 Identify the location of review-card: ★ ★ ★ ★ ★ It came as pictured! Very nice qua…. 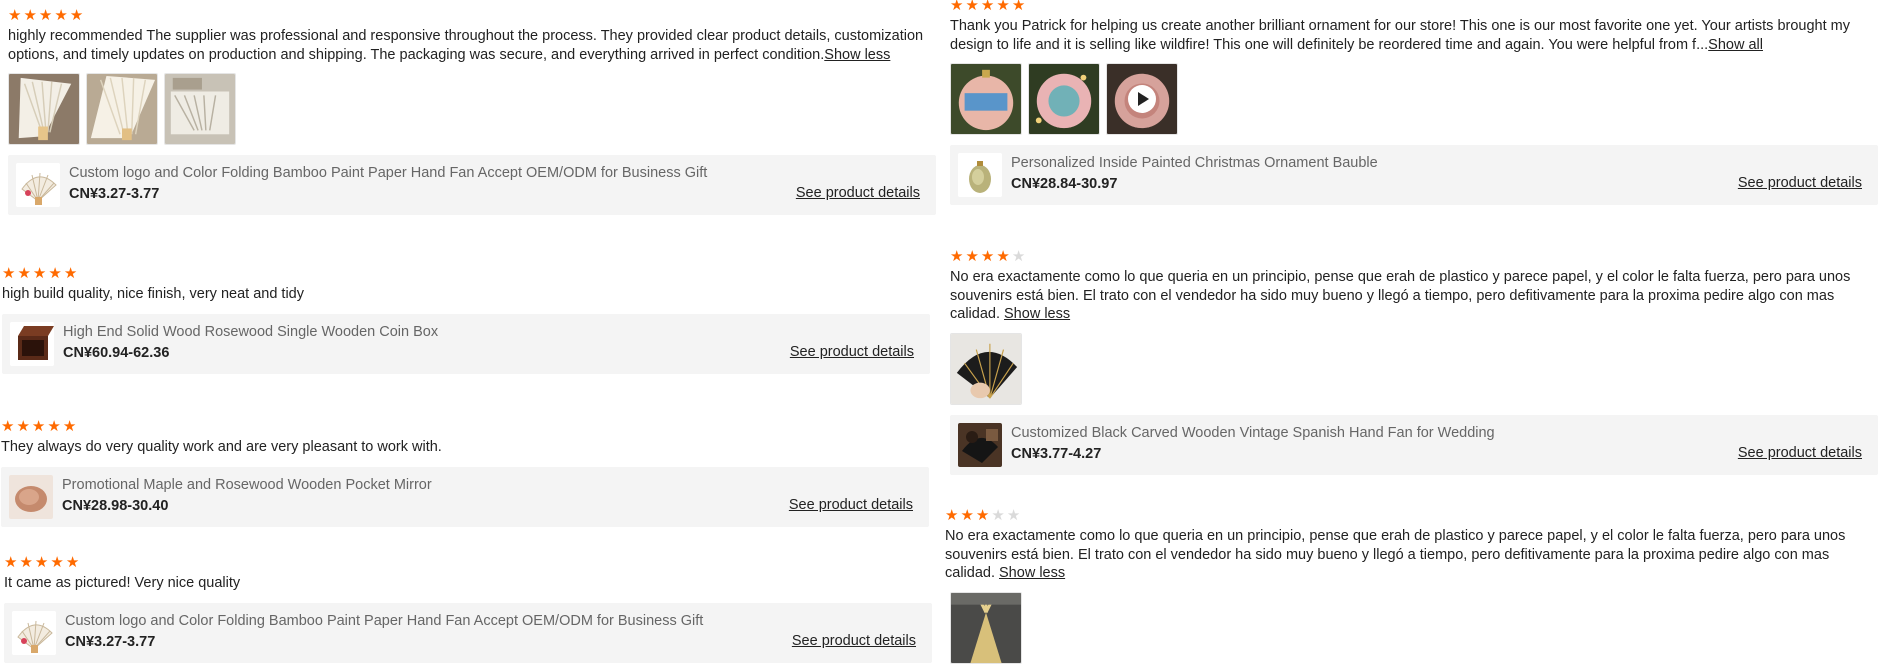
(468, 609).